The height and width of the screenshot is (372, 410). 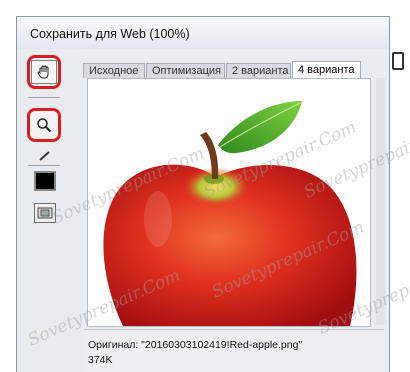 I want to click on vertical-scrollbar, so click(x=380, y=201).